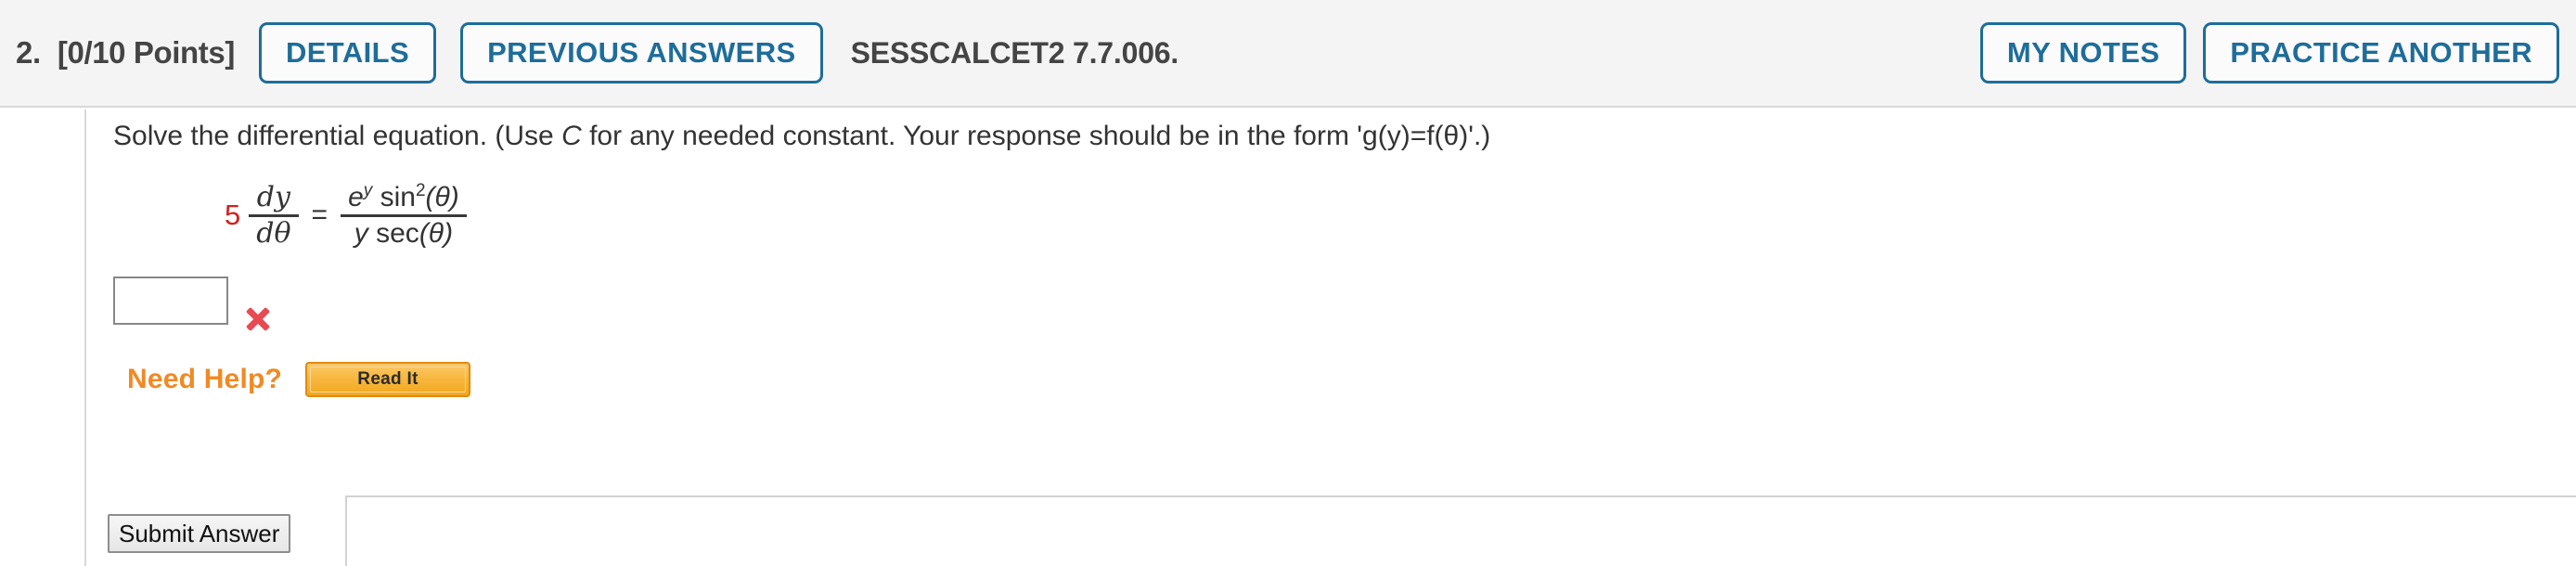 The image size is (2576, 566). I want to click on derivative-fraction: dy dθ, so click(274, 216).